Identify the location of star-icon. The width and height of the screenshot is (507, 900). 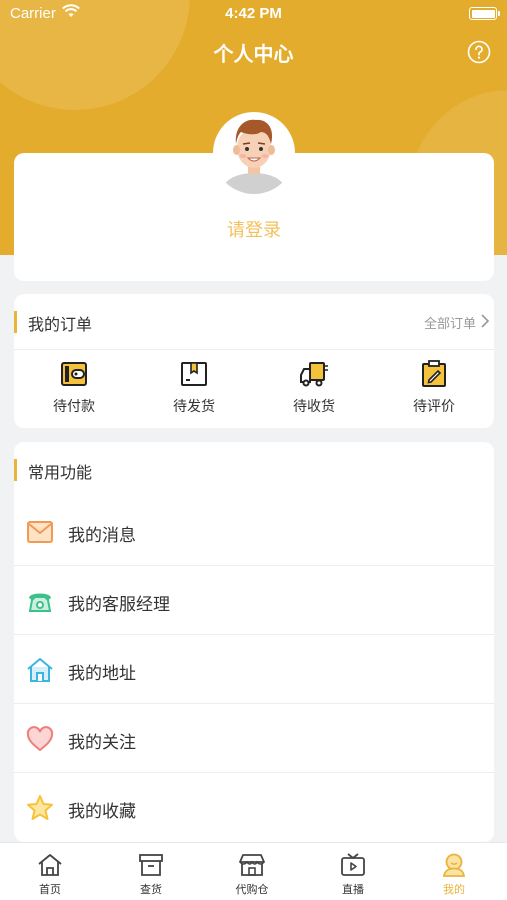
(40, 807).